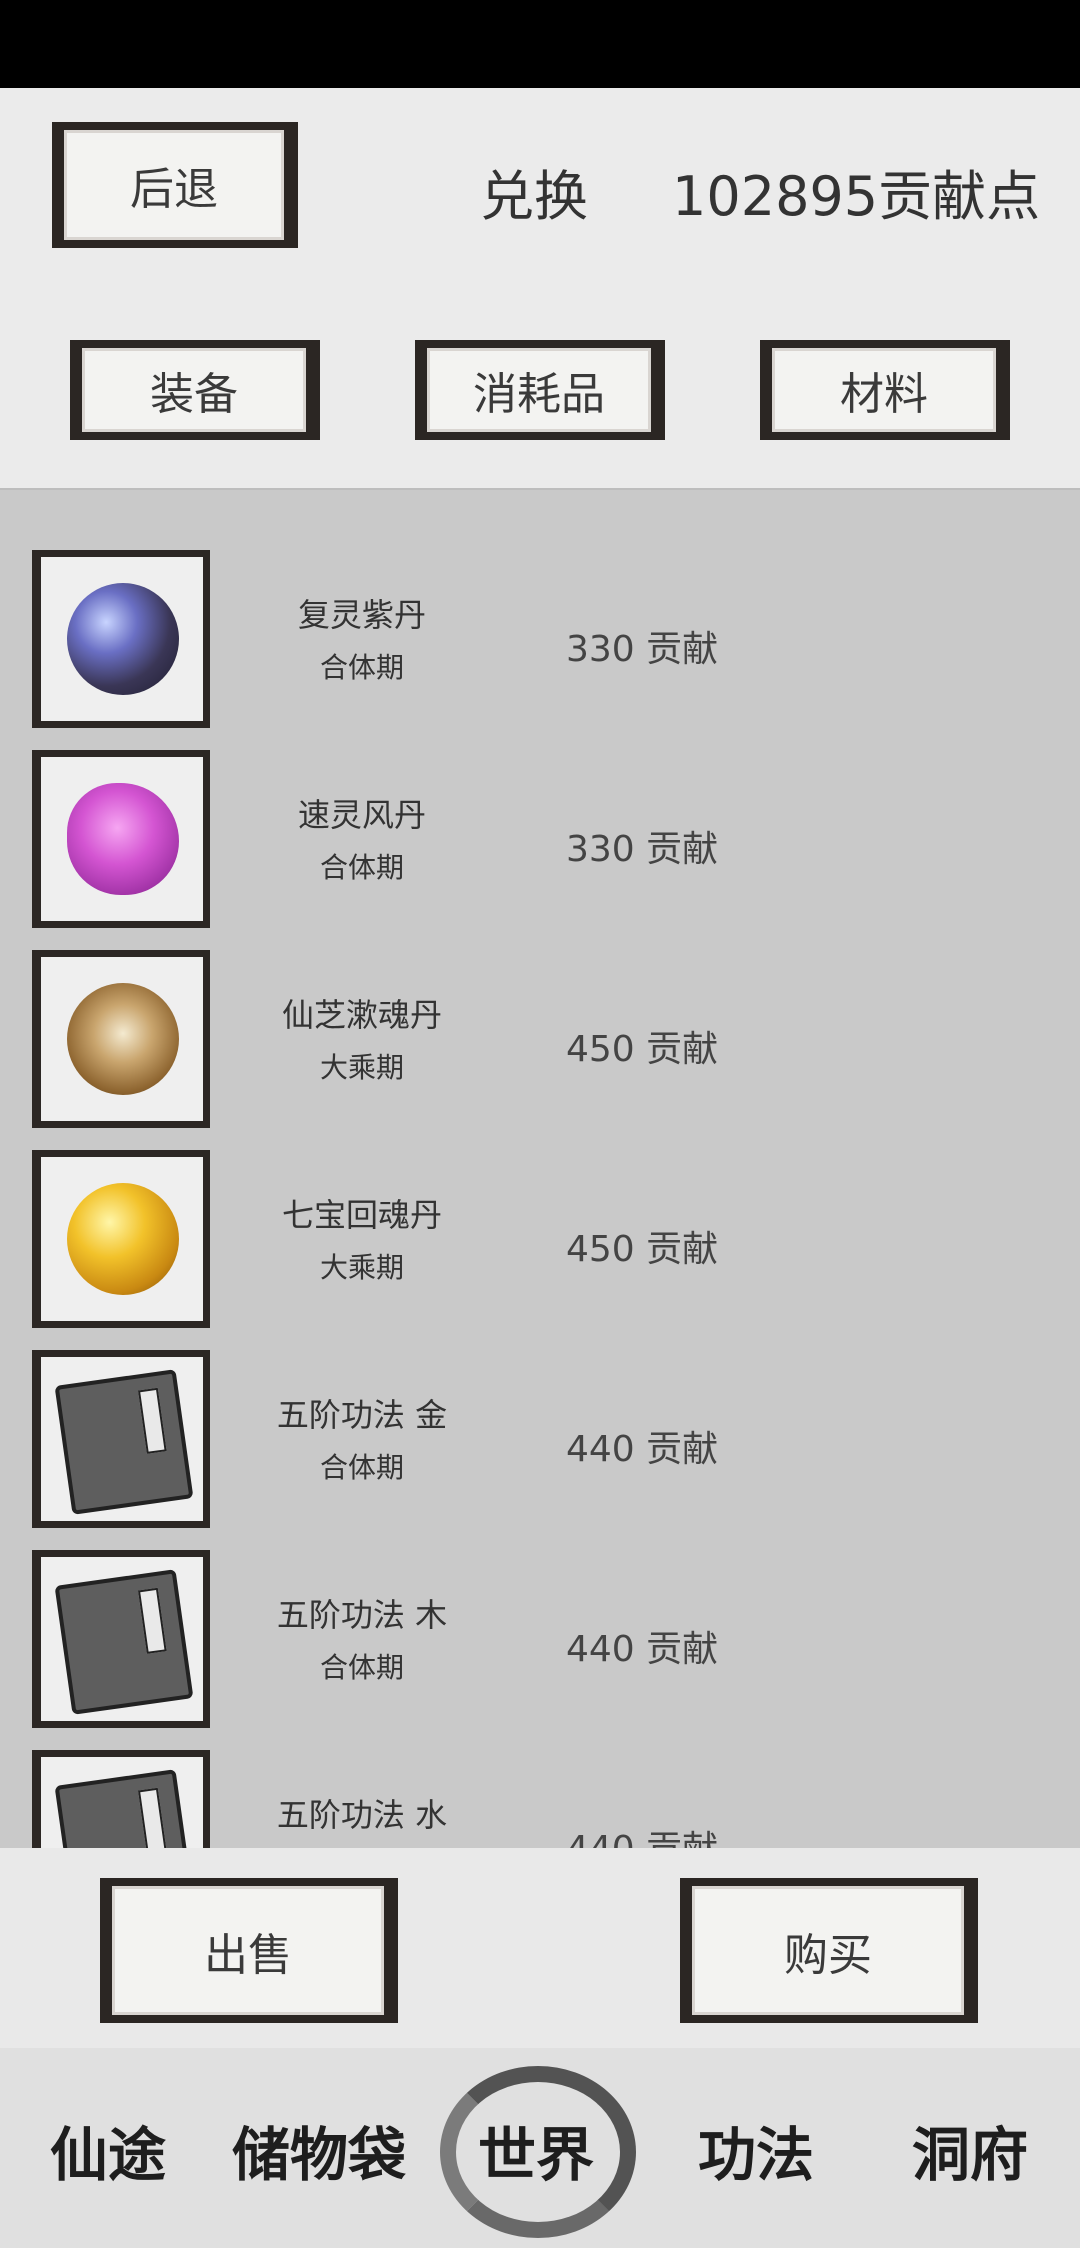 Image resolution: width=1080 pixels, height=2248 pixels. Describe the element at coordinates (362, 1815) in the screenshot. I see `item-name: 五阶功法 水` at that location.